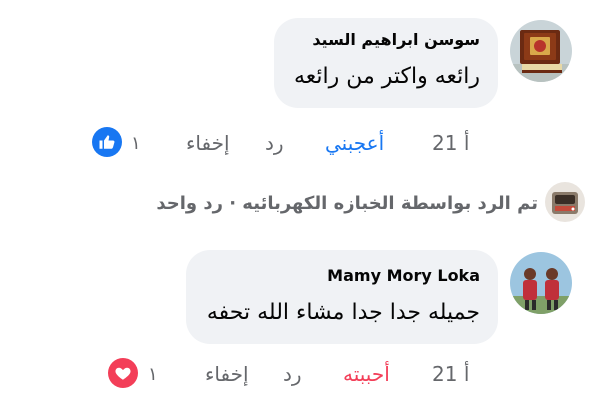 This screenshot has width=600, height=404. What do you see at coordinates (386, 76) in the screenshot?
I see `comment-text: رائعه واكتر من رائعه` at bounding box center [386, 76].